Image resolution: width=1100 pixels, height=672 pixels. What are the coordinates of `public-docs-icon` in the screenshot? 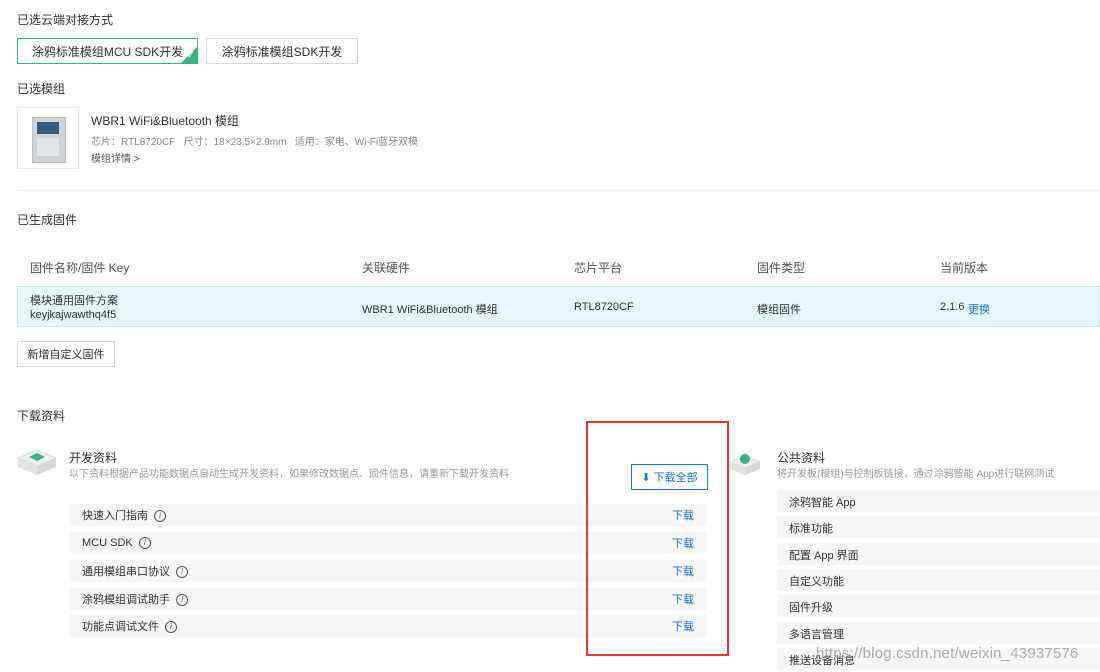 It's located at (745, 464).